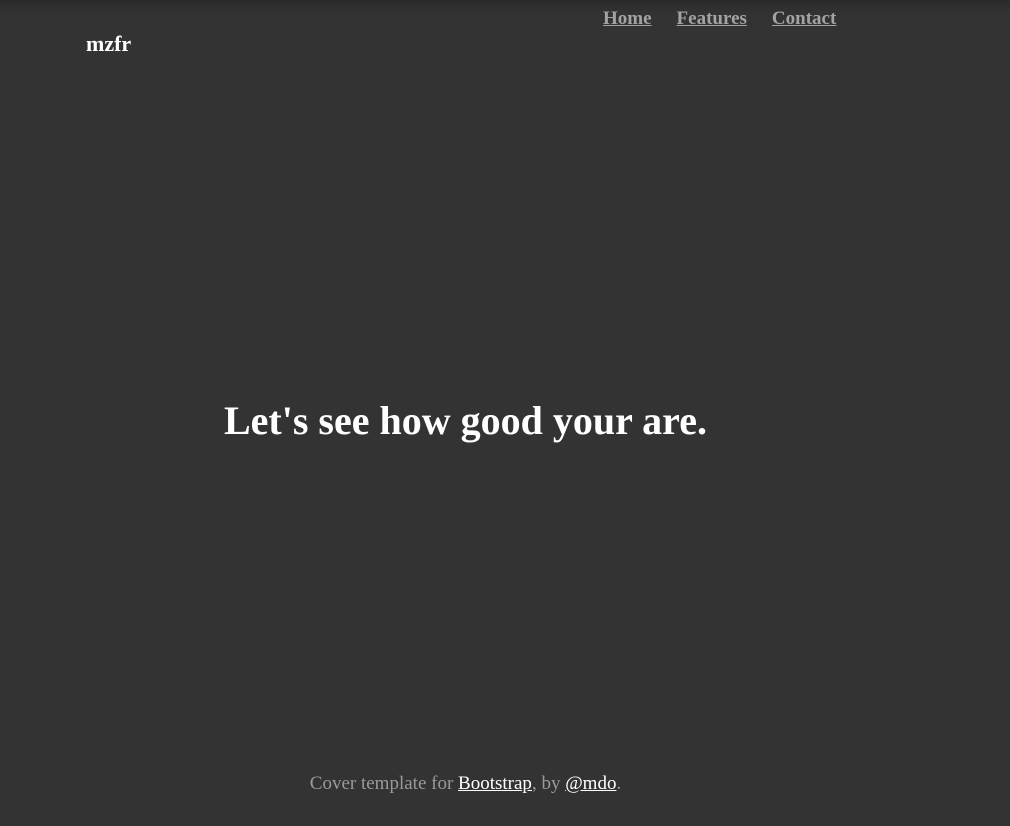  Describe the element at coordinates (465, 420) in the screenshot. I see `cover-heading: Let's see how good your are.` at that location.